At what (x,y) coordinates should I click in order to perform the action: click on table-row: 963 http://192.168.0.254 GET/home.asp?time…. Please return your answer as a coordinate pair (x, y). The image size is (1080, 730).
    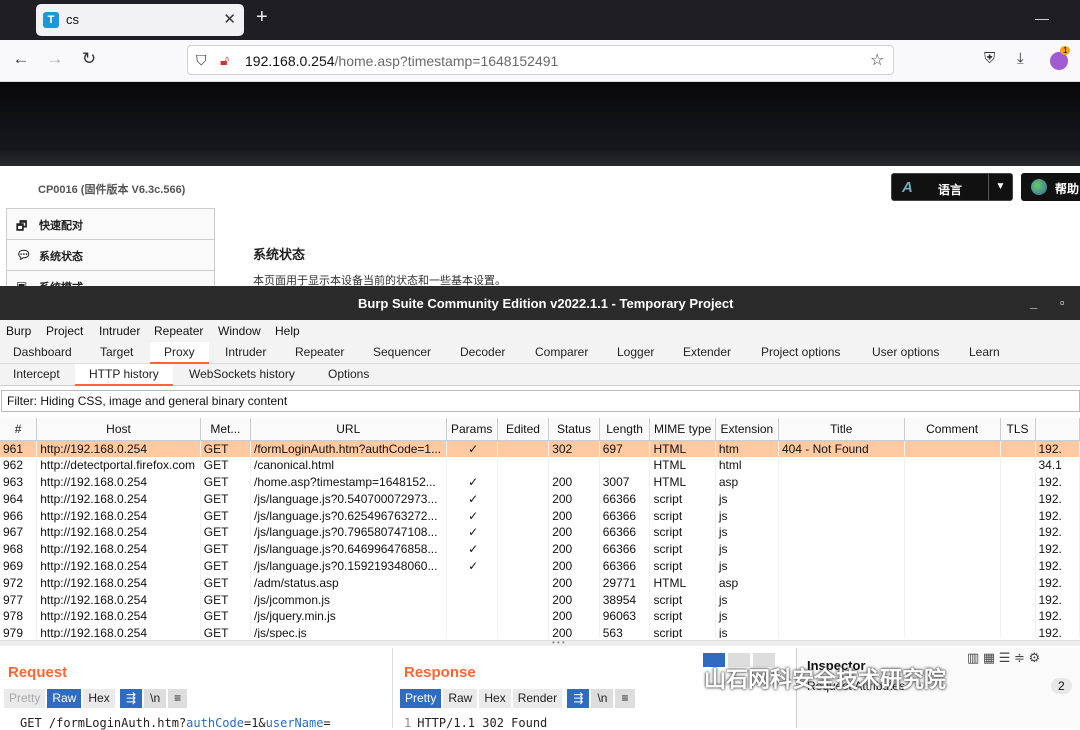
    Looking at the image, I should click on (540, 482).